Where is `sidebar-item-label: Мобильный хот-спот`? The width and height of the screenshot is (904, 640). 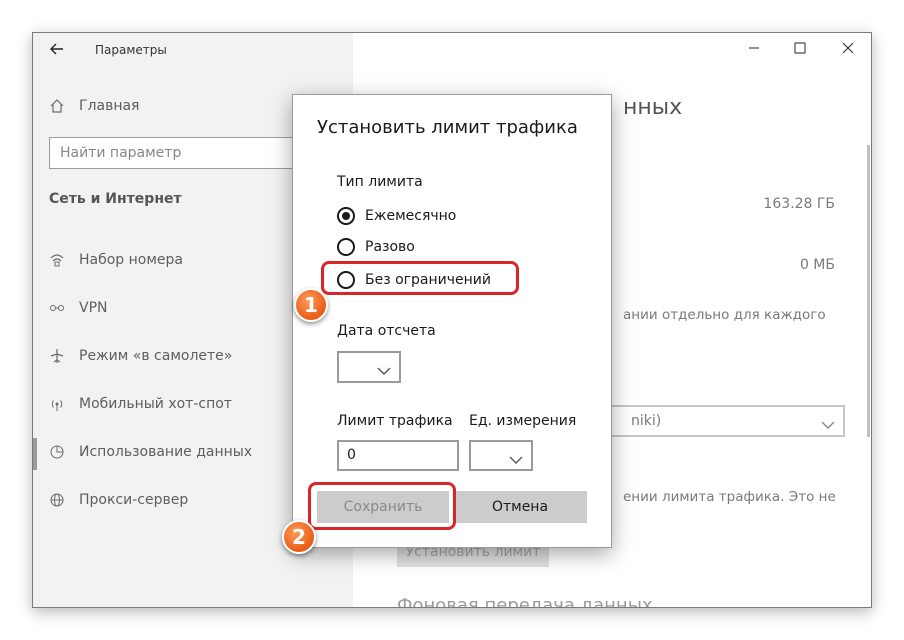 sidebar-item-label: Мобильный хот-спот is located at coordinates (155, 404).